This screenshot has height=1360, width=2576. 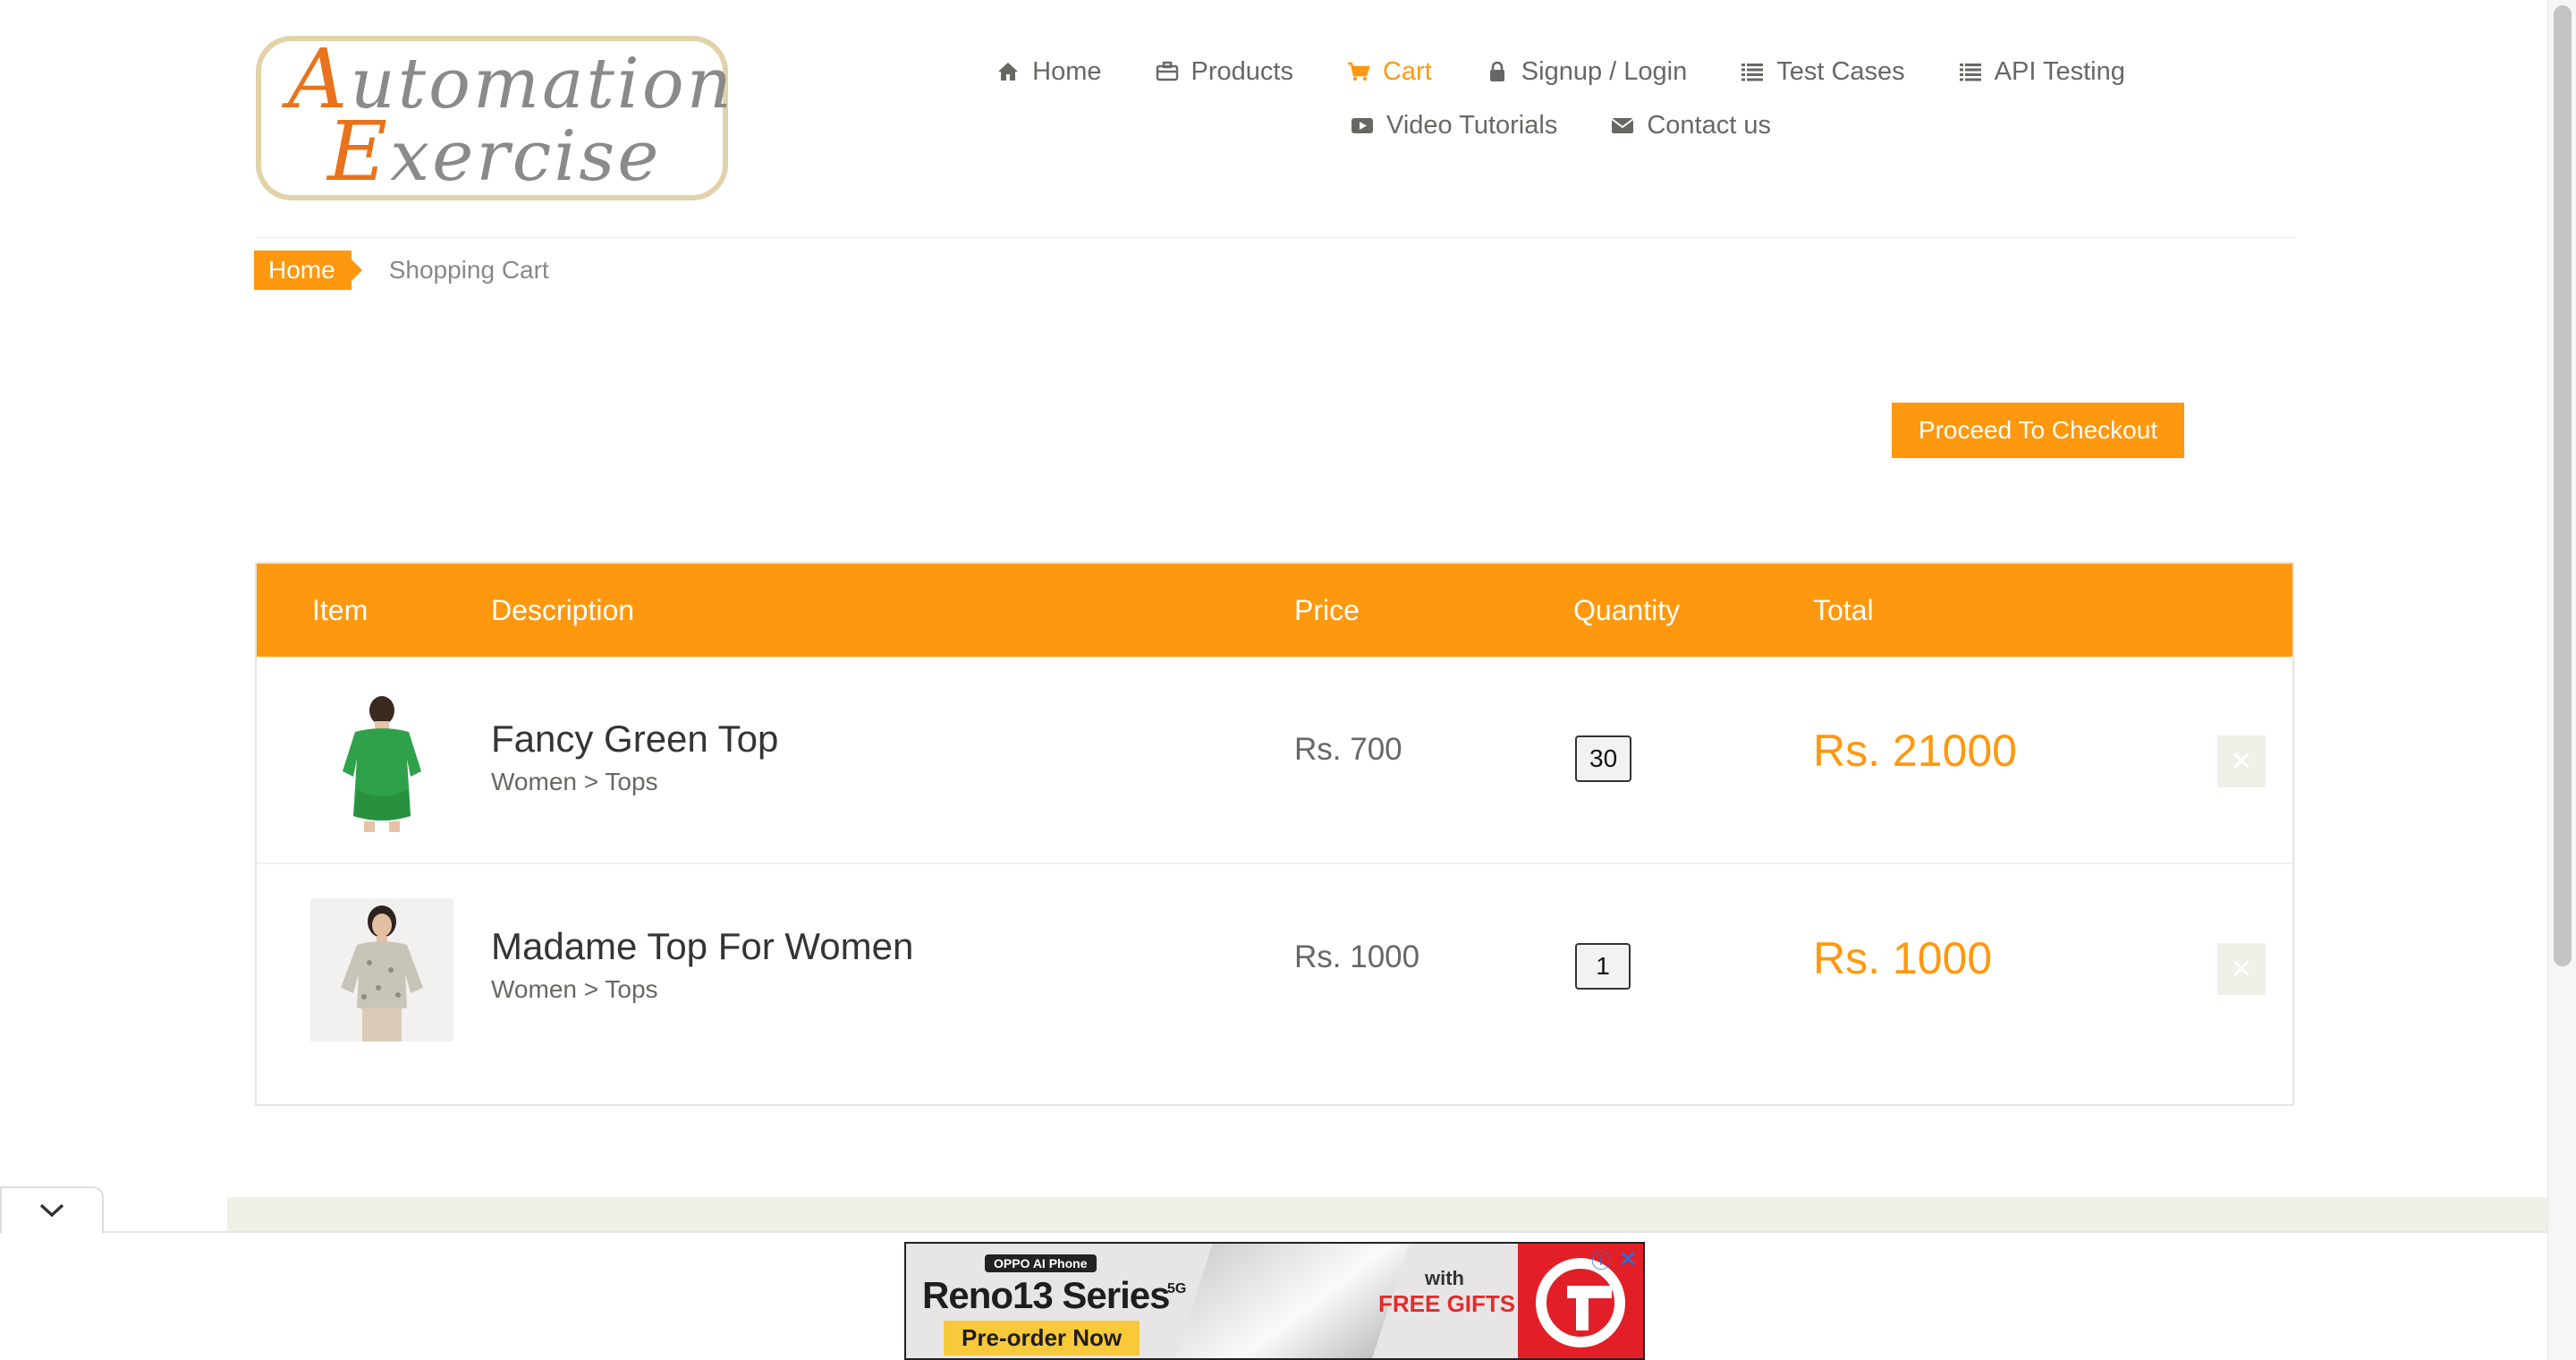 I want to click on ad-close-icon: ✕, so click(x=1628, y=1259).